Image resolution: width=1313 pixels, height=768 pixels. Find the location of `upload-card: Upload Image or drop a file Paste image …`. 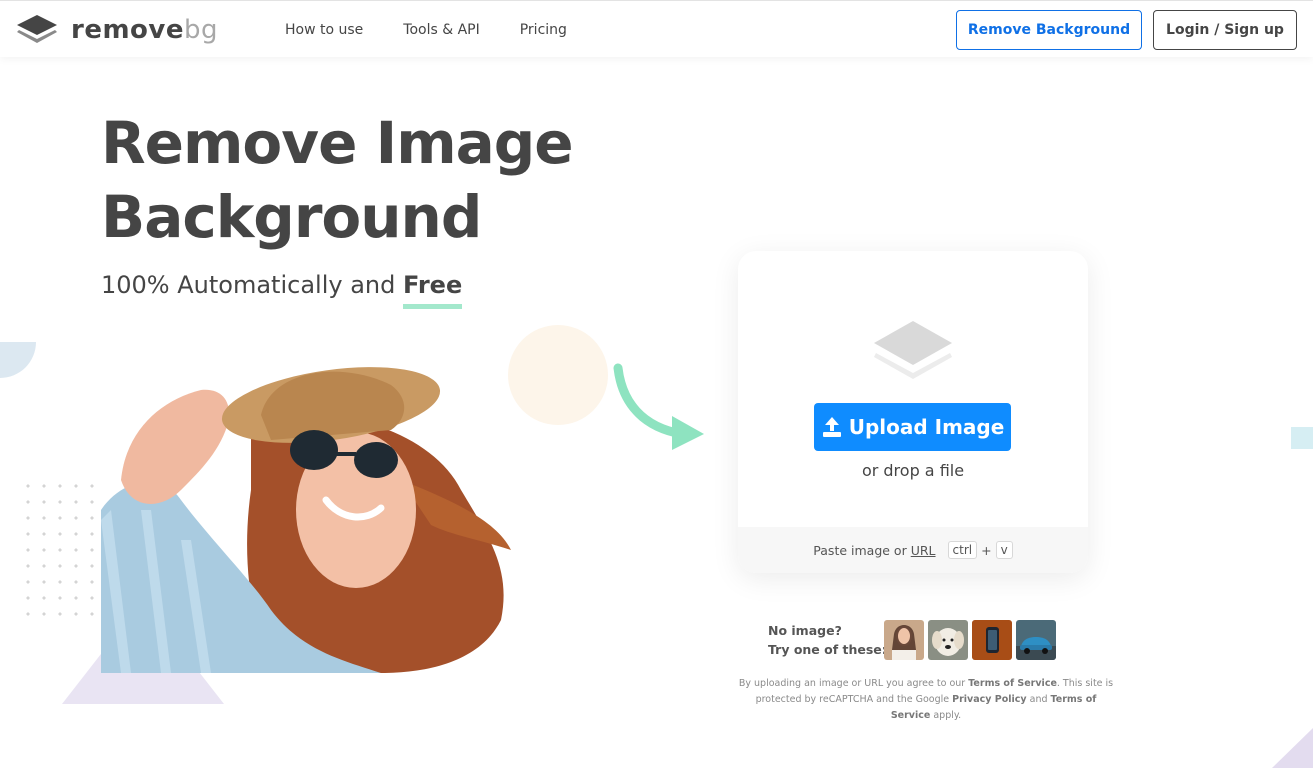

upload-card: Upload Image or drop a file Paste image … is located at coordinates (913, 412).